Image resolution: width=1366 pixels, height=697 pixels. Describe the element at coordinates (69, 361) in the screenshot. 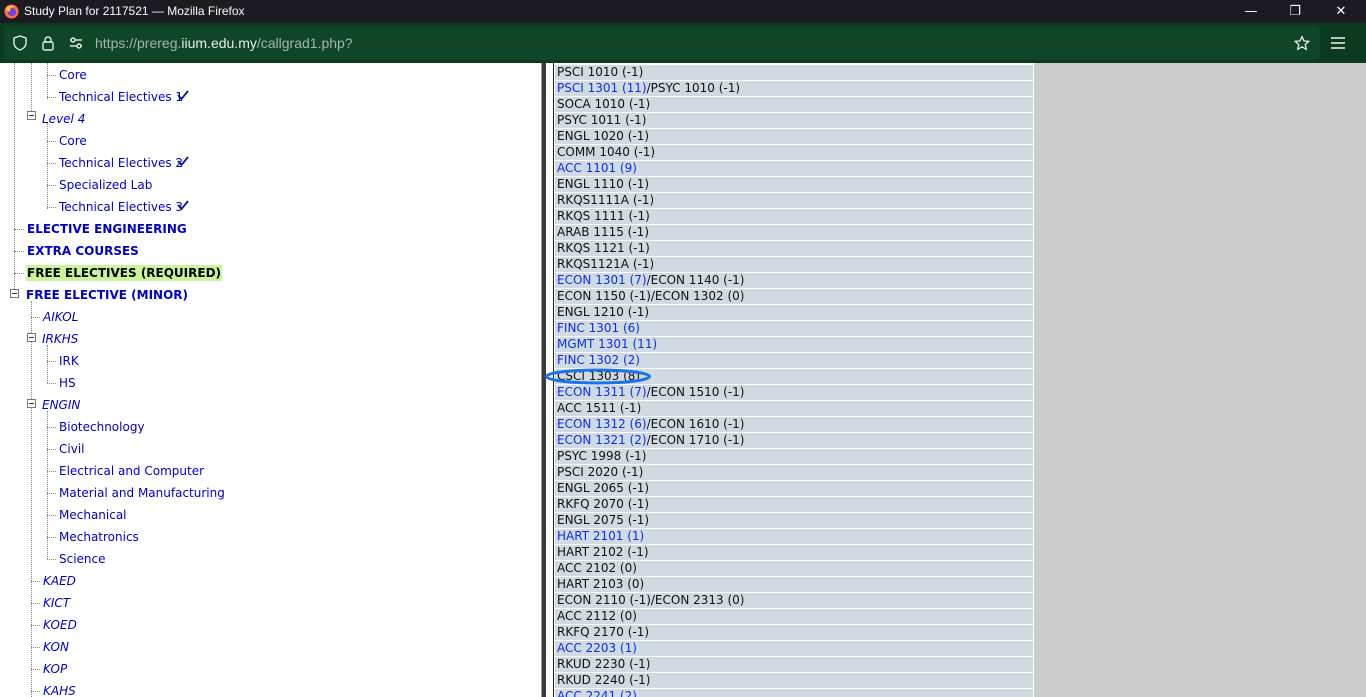

I see `tree-item-irk: IRK` at that location.